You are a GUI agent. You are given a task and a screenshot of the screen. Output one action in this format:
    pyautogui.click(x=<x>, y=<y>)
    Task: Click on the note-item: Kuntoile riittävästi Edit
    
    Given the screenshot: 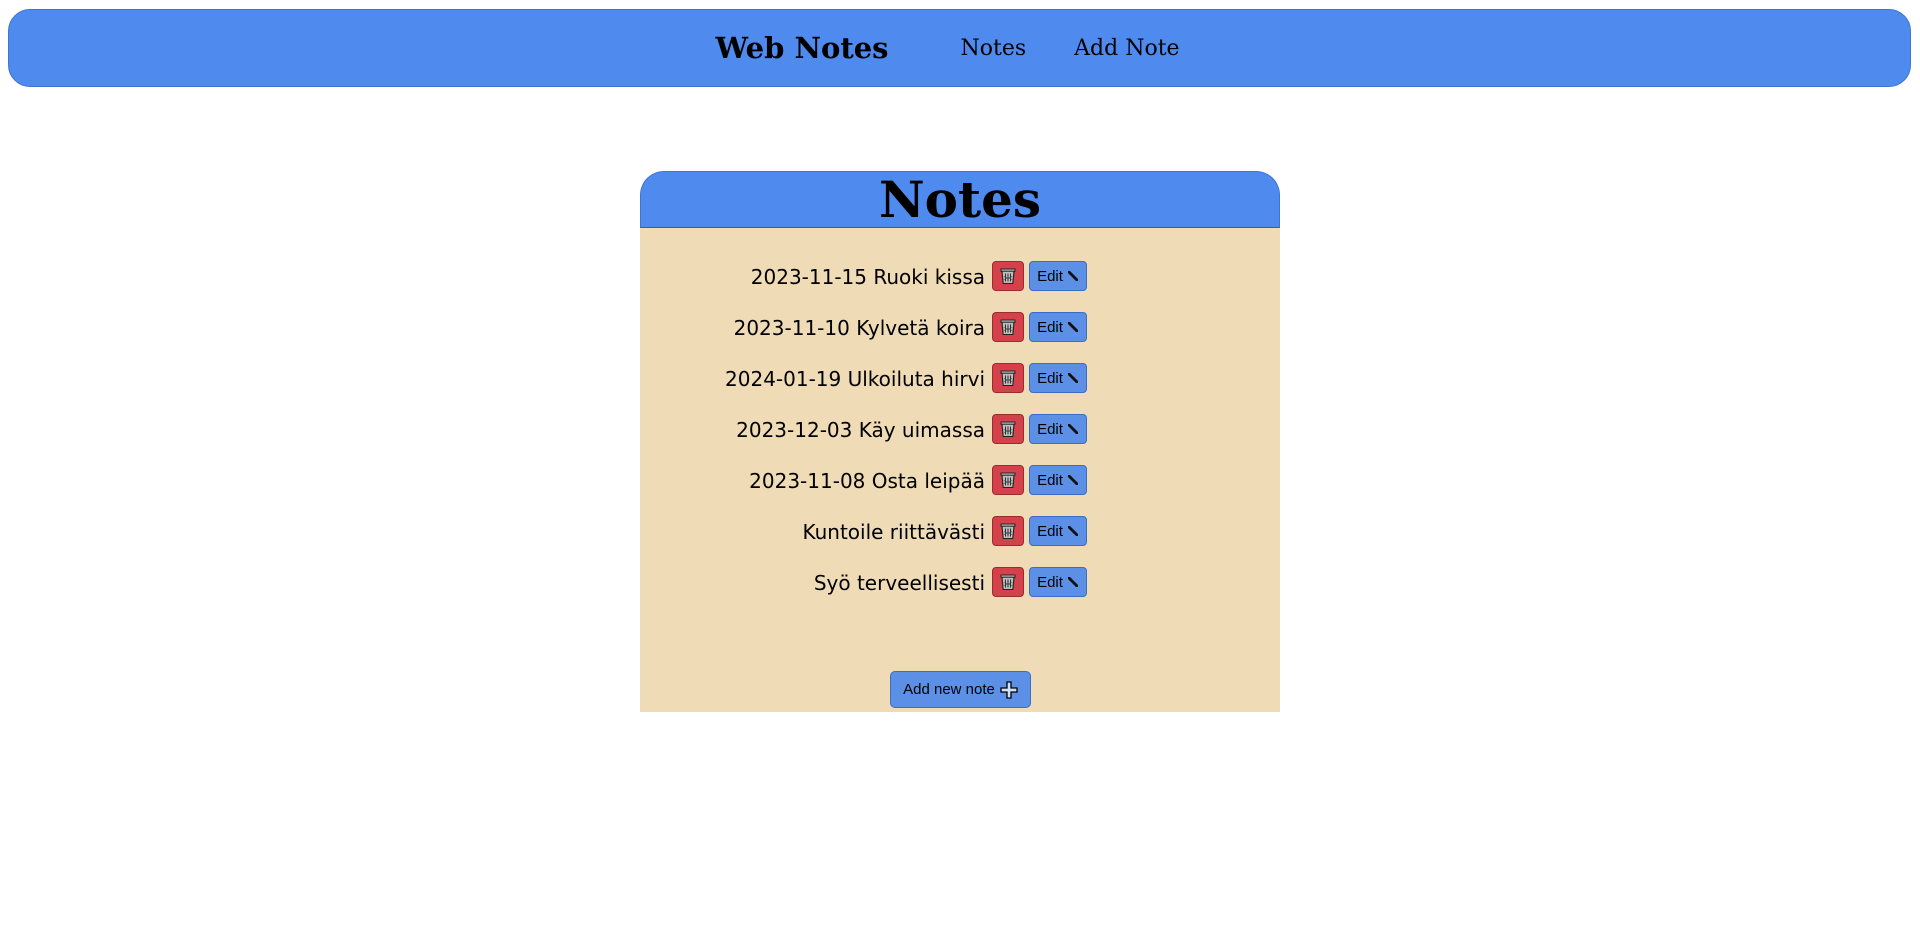 What is the action you would take?
    pyautogui.click(x=960, y=541)
    